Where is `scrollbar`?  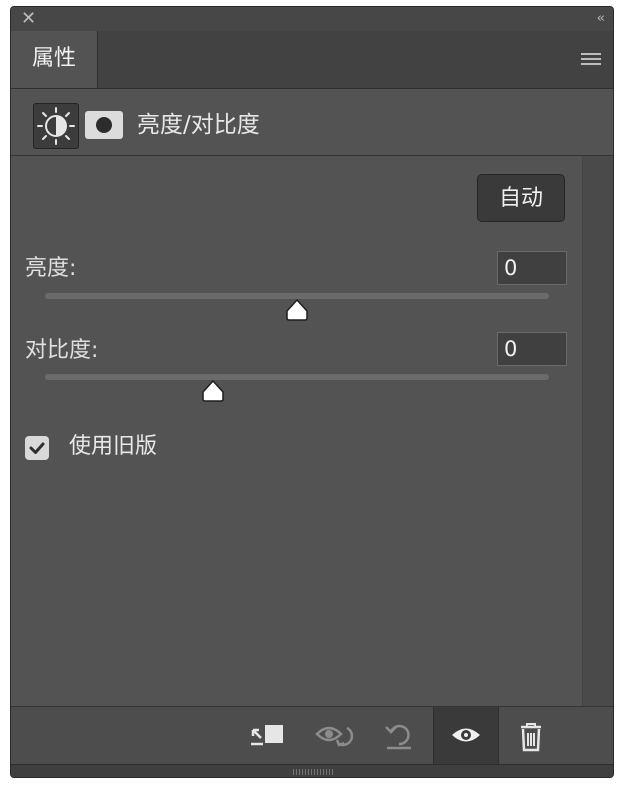
scrollbar is located at coordinates (597, 431).